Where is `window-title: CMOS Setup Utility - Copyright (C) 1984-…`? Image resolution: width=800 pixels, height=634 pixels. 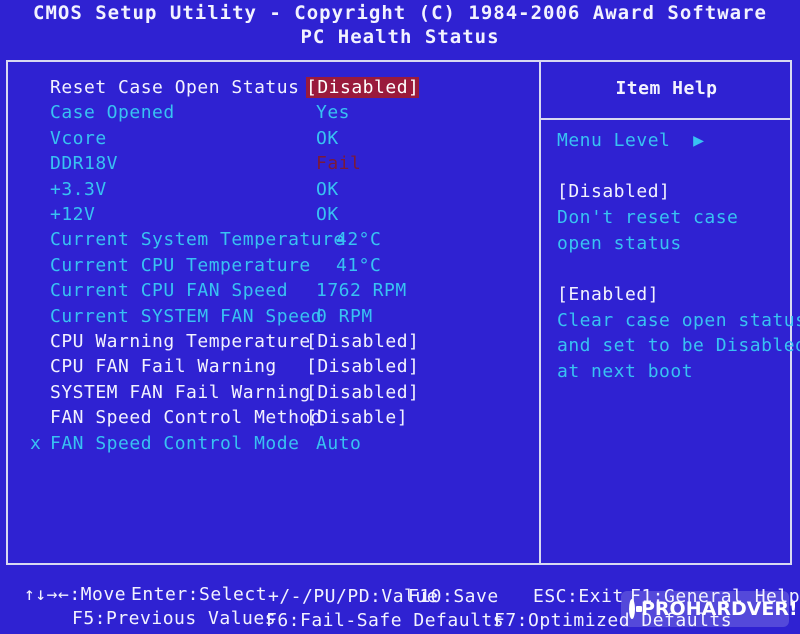 window-title: CMOS Setup Utility - Copyright (C) 1984-… is located at coordinates (400, 13).